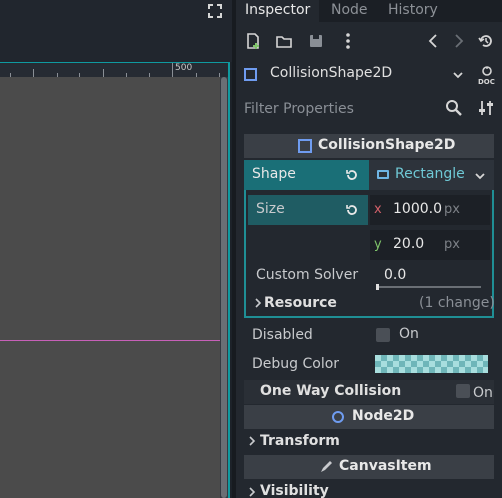 This screenshot has height=498, width=502. What do you see at coordinates (434, 41) in the screenshot?
I see `history-back-icon` at bounding box center [434, 41].